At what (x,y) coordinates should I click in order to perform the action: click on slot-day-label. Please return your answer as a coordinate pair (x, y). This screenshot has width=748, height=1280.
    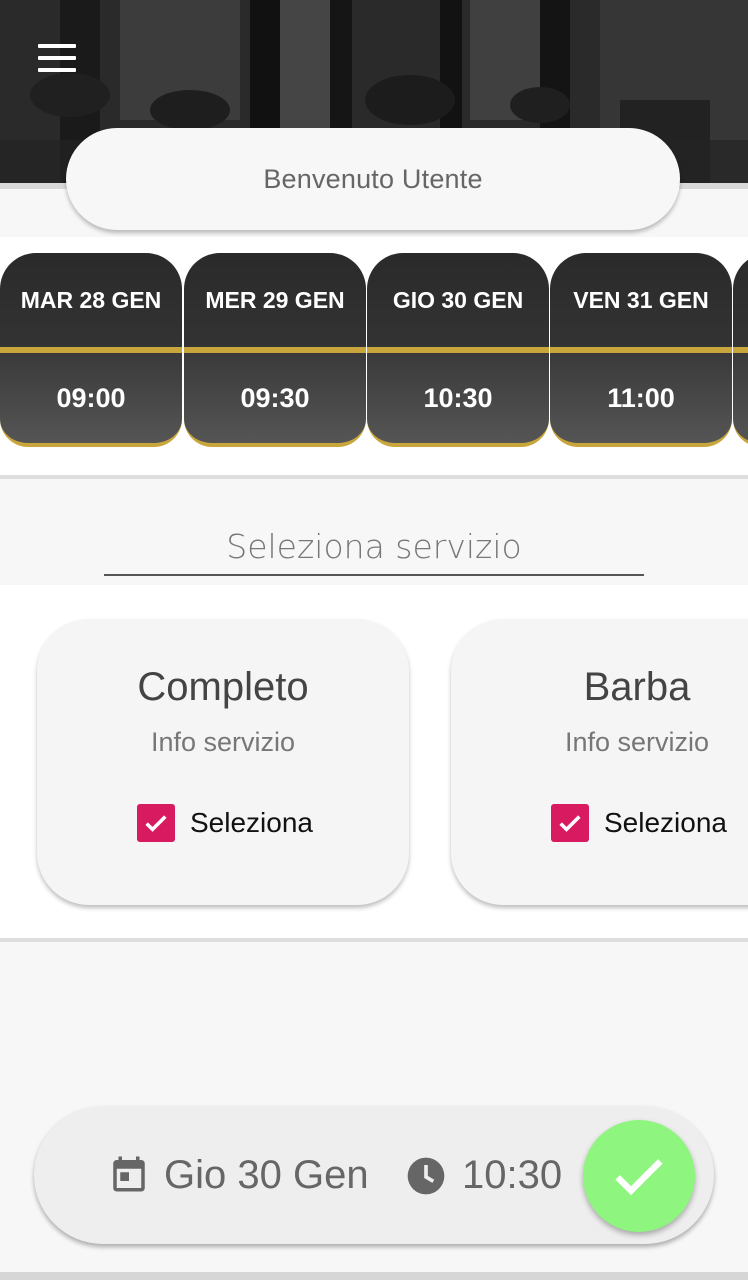
    Looking at the image, I should click on (740, 300).